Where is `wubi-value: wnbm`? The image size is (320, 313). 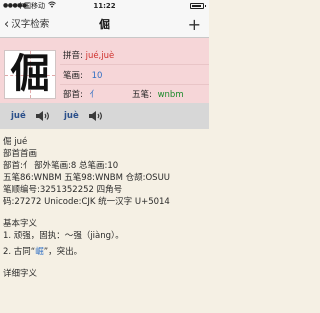 wubi-value: wnbm is located at coordinates (170, 95).